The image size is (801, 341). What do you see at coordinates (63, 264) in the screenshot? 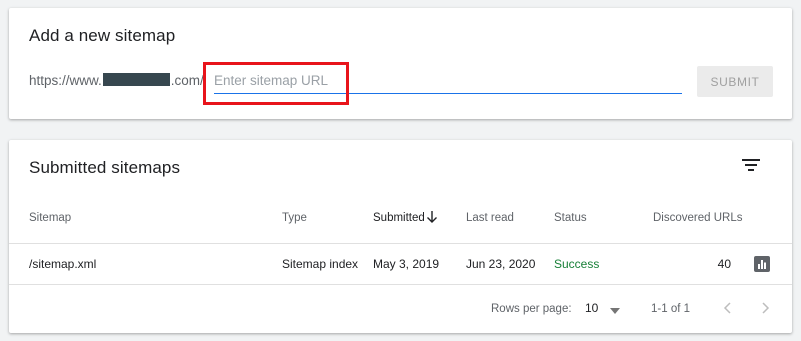
I see `cell-sitemap: /sitemap.xml` at bounding box center [63, 264].